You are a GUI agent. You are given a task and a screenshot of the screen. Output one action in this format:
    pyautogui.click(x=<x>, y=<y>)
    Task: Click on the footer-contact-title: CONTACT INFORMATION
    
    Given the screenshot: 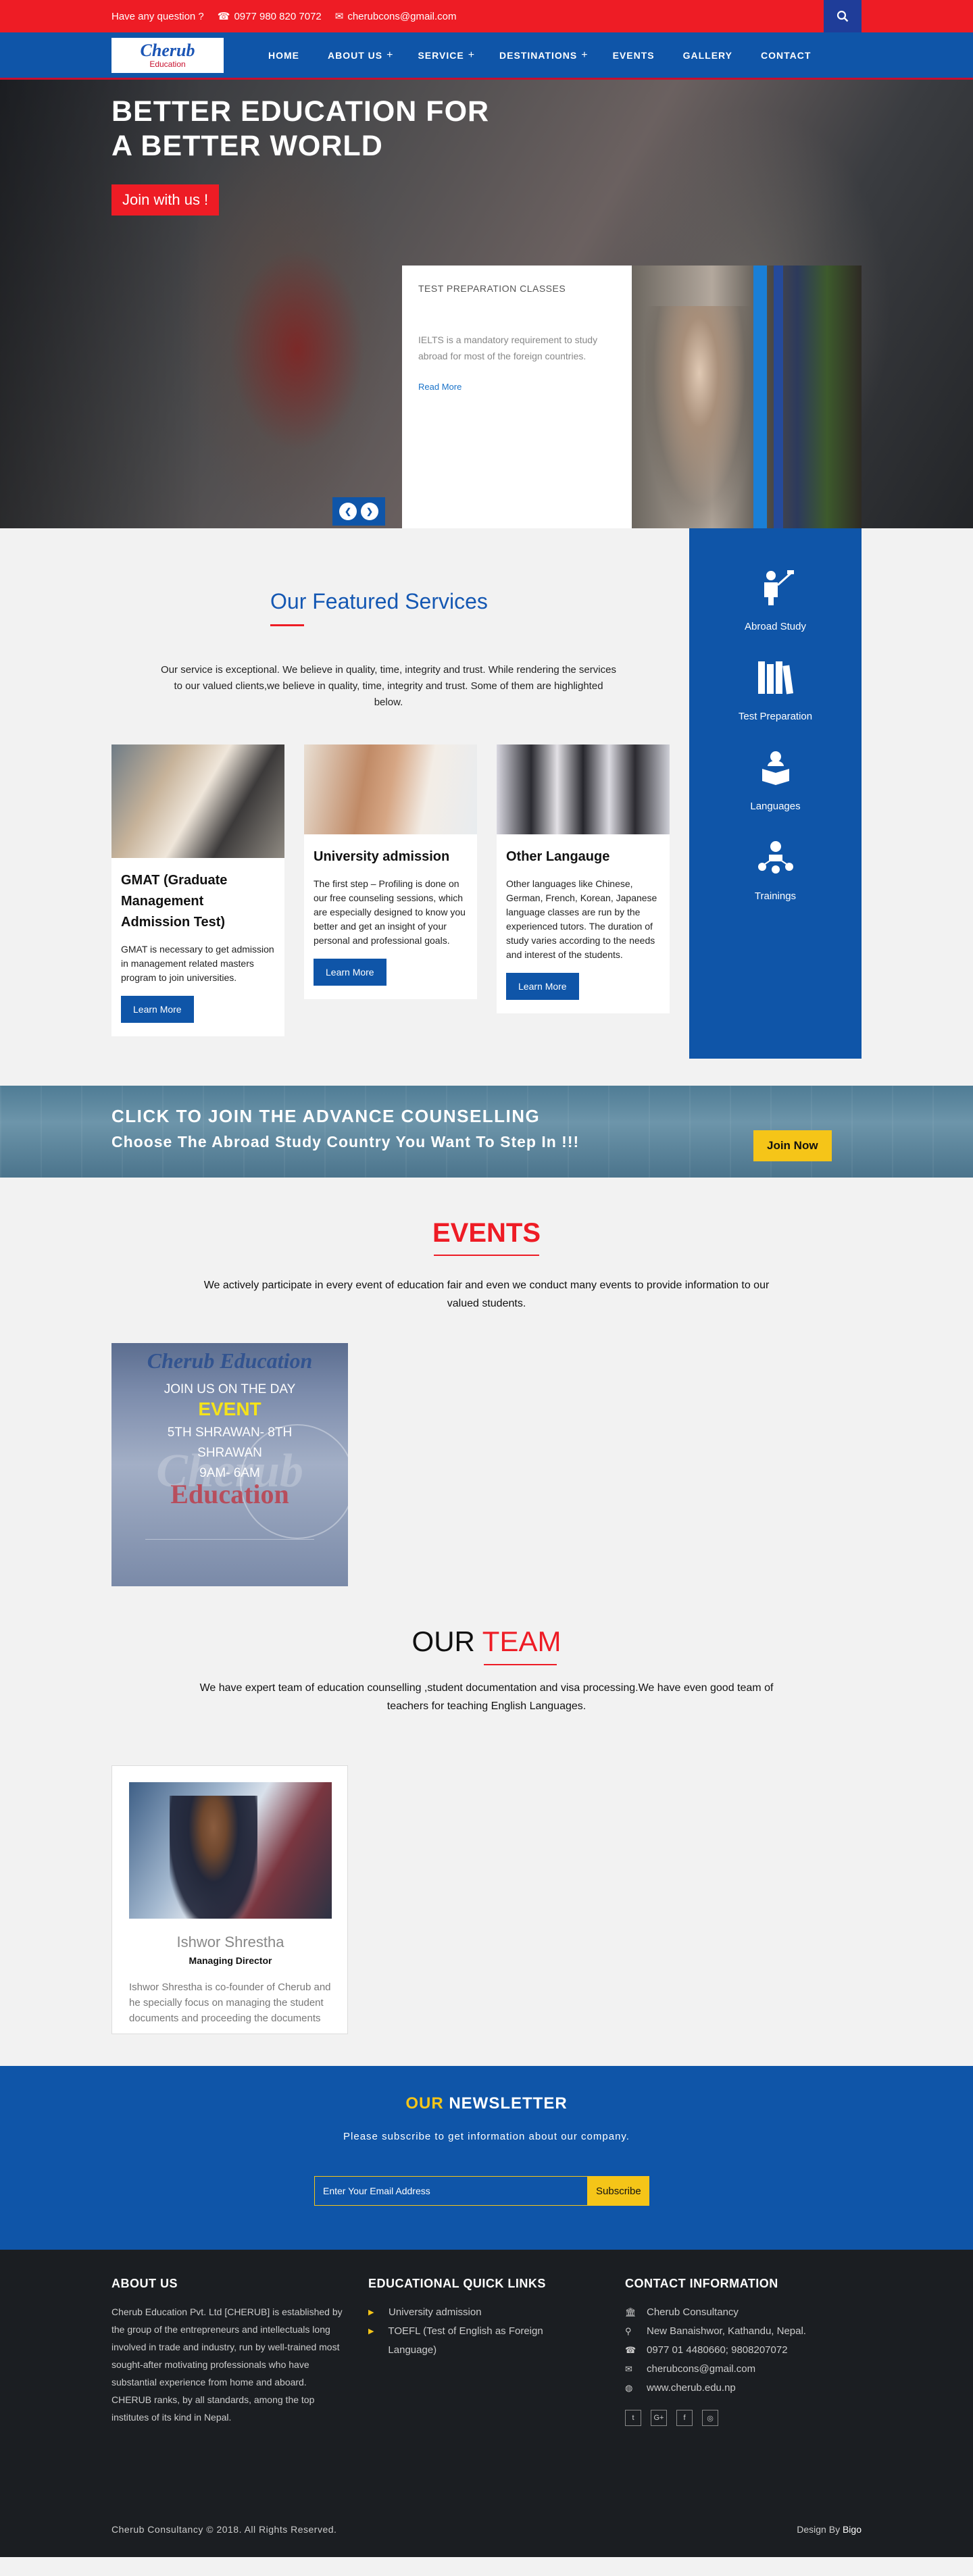 What is the action you would take?
    pyautogui.click(x=701, y=2283)
    